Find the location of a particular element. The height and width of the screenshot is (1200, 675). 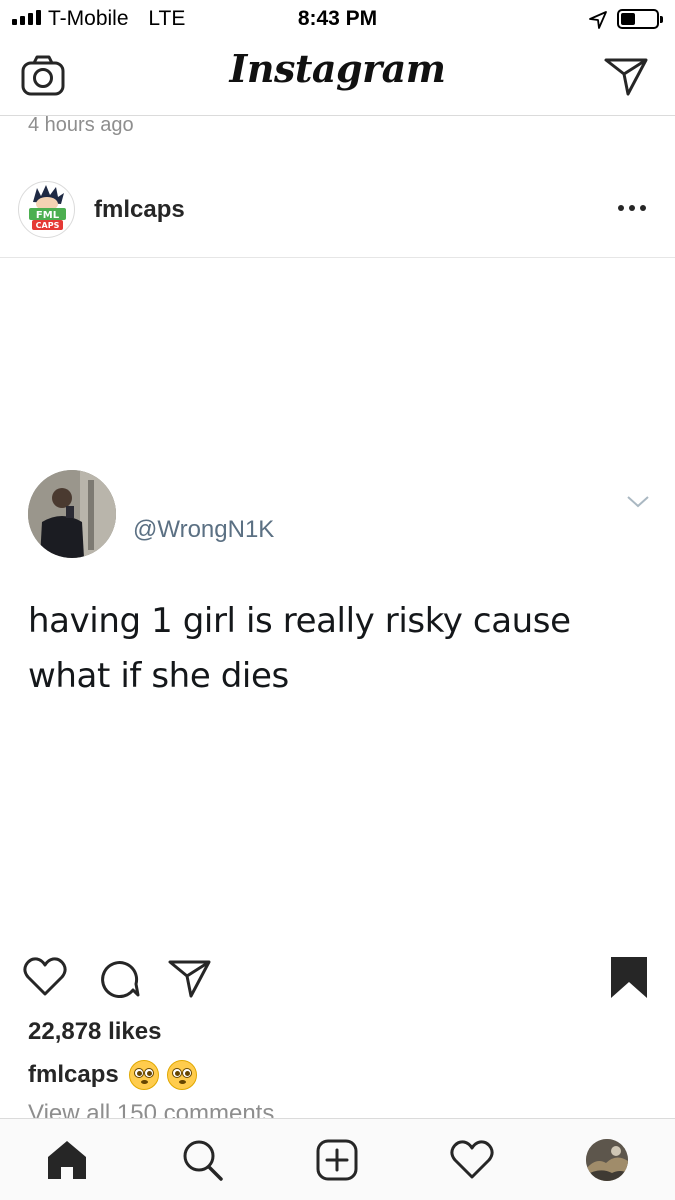

post-actions is located at coordinates (337, 978).